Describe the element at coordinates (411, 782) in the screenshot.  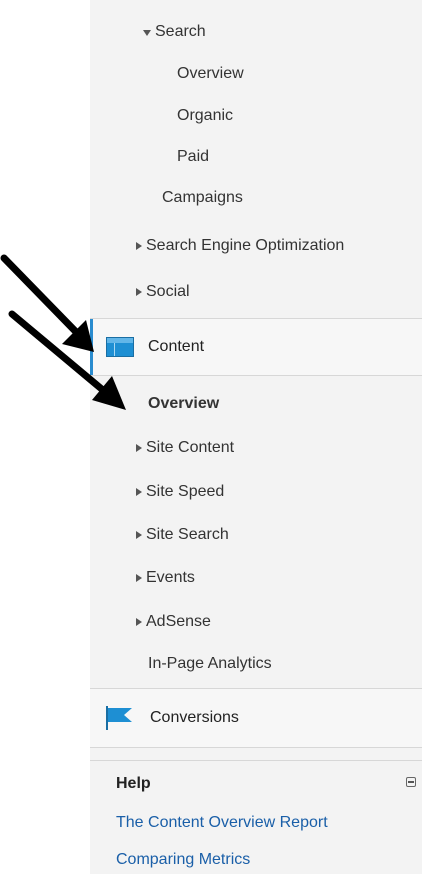
I see `collapse-icon` at that location.